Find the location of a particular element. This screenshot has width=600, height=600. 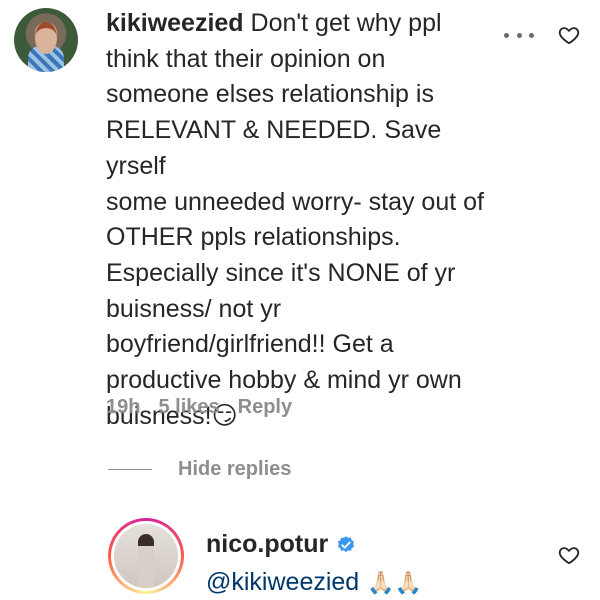

reply-user: nico.potur is located at coordinates (281, 544).